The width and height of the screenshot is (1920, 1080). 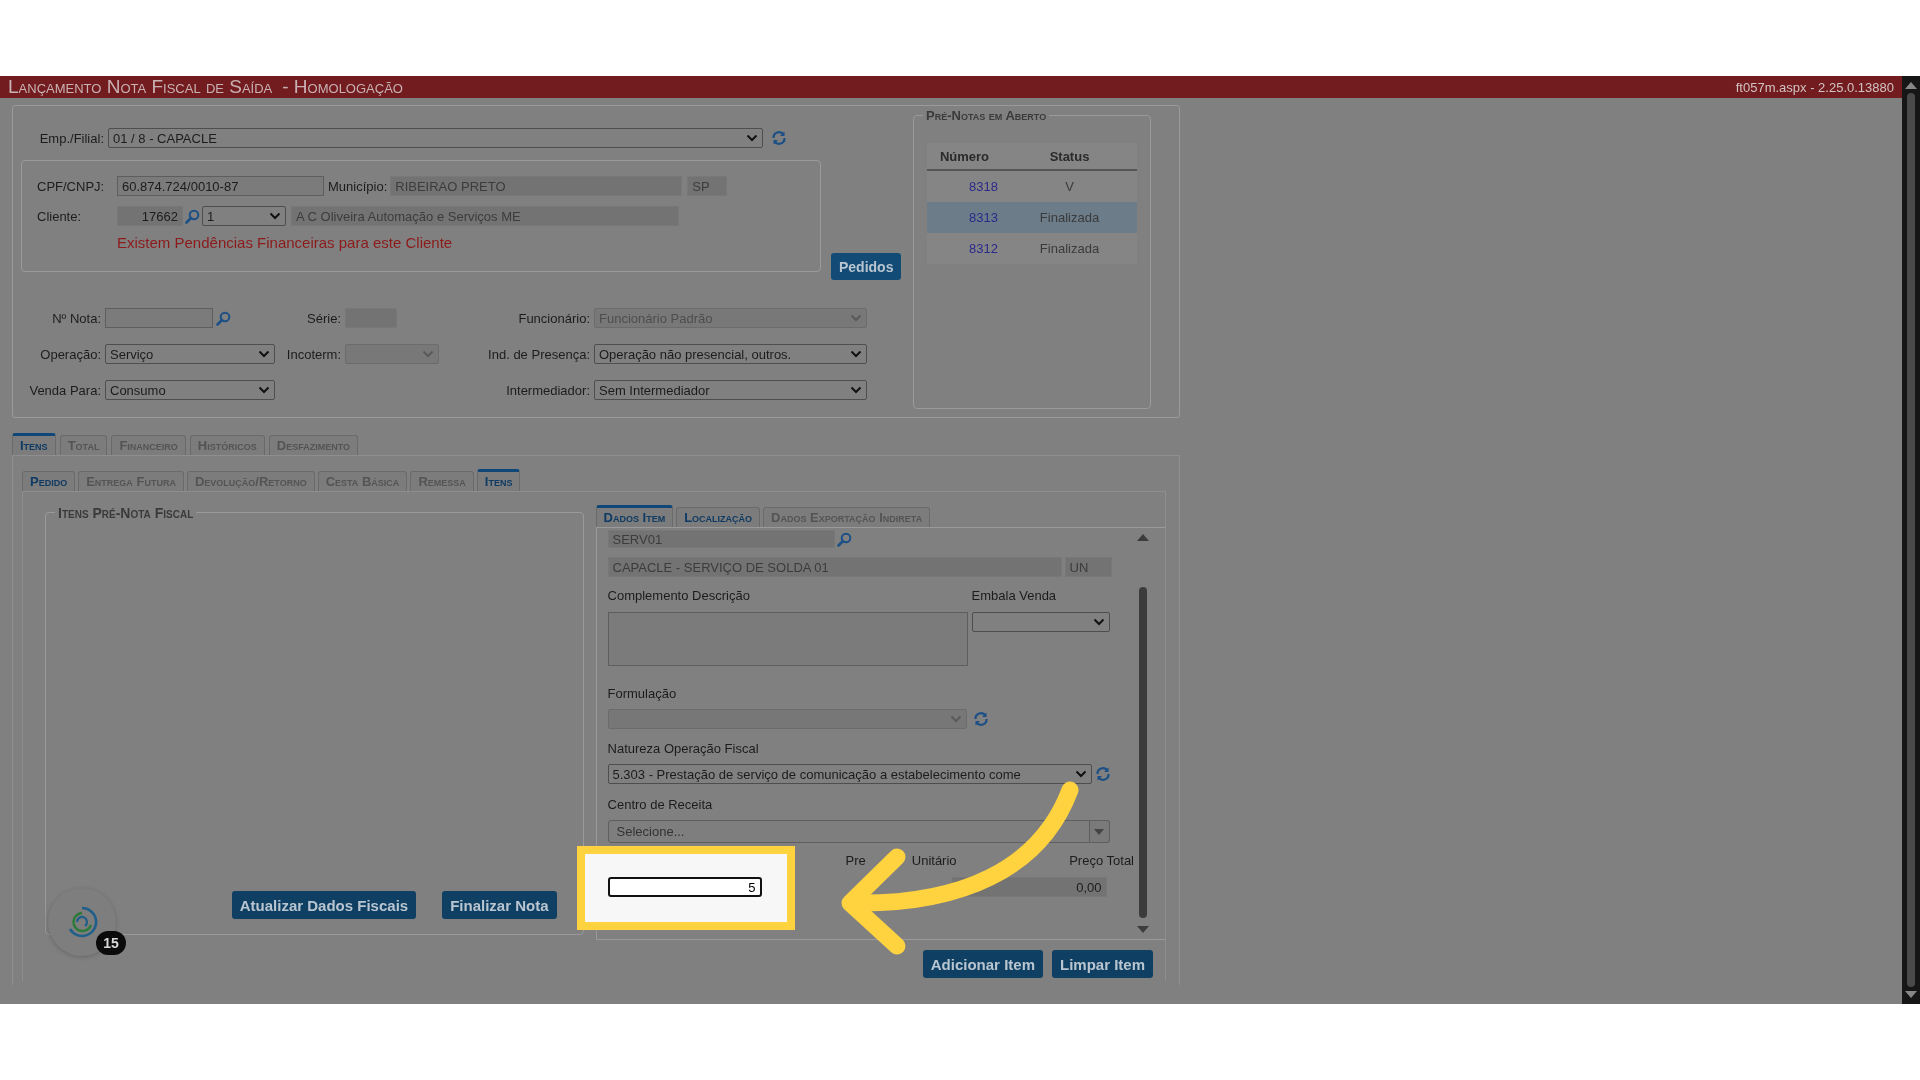 What do you see at coordinates (707, 186) in the screenshot?
I see `uf-field: SP` at bounding box center [707, 186].